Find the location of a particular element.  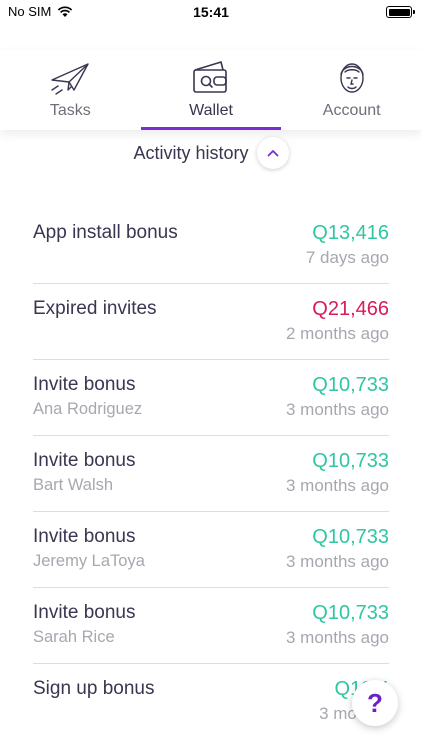

status-time: 15:41 is located at coordinates (211, 12).